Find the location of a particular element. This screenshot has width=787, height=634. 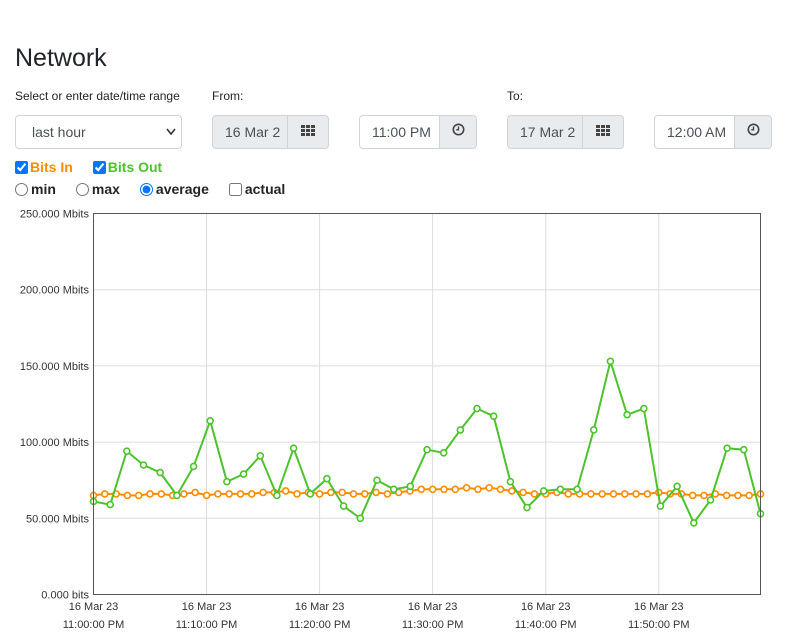

y-tick-label: 100.000 Mbits is located at coordinates (55, 443).